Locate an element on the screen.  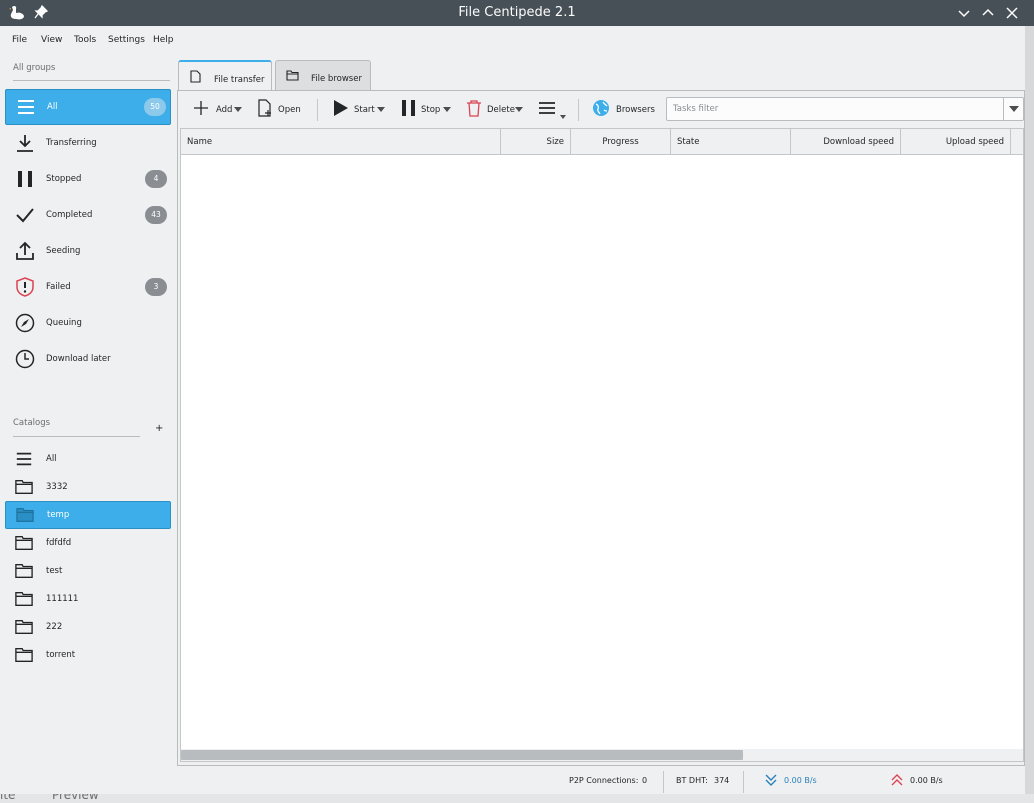
tasks-filter is located at coordinates (845, 109).